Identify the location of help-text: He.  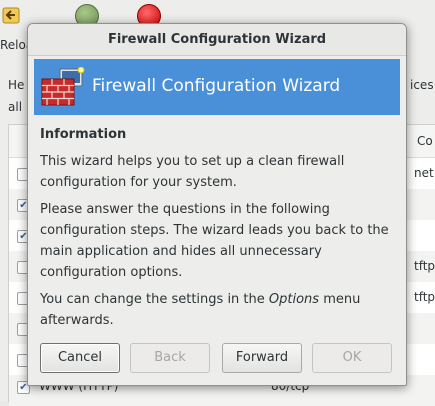
(16, 85).